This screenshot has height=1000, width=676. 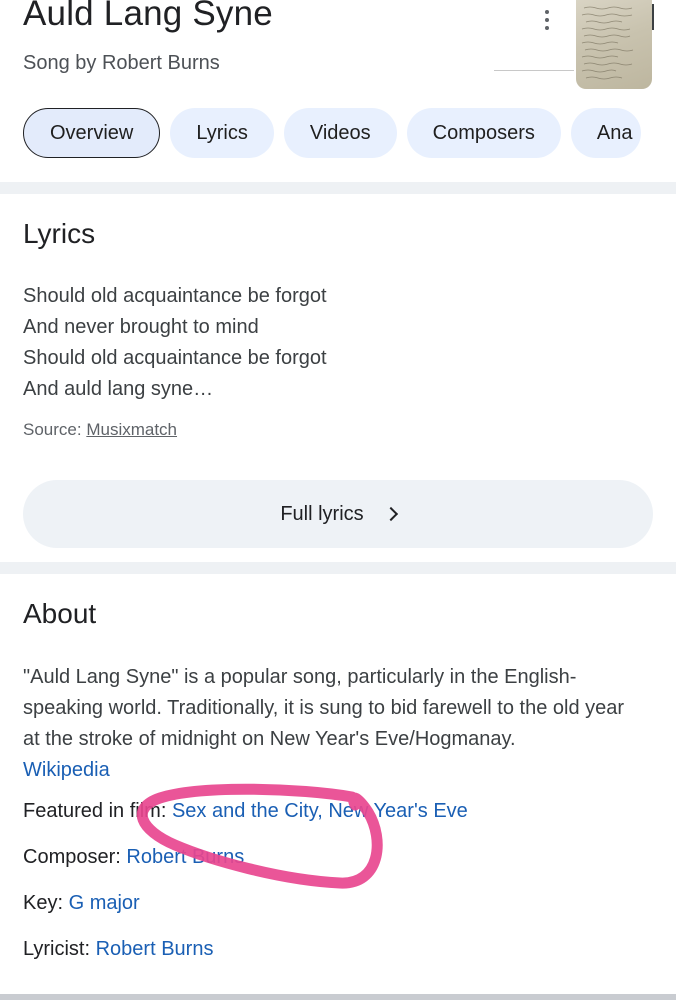 I want to click on fact-key: Key: G major, so click(x=81, y=903).